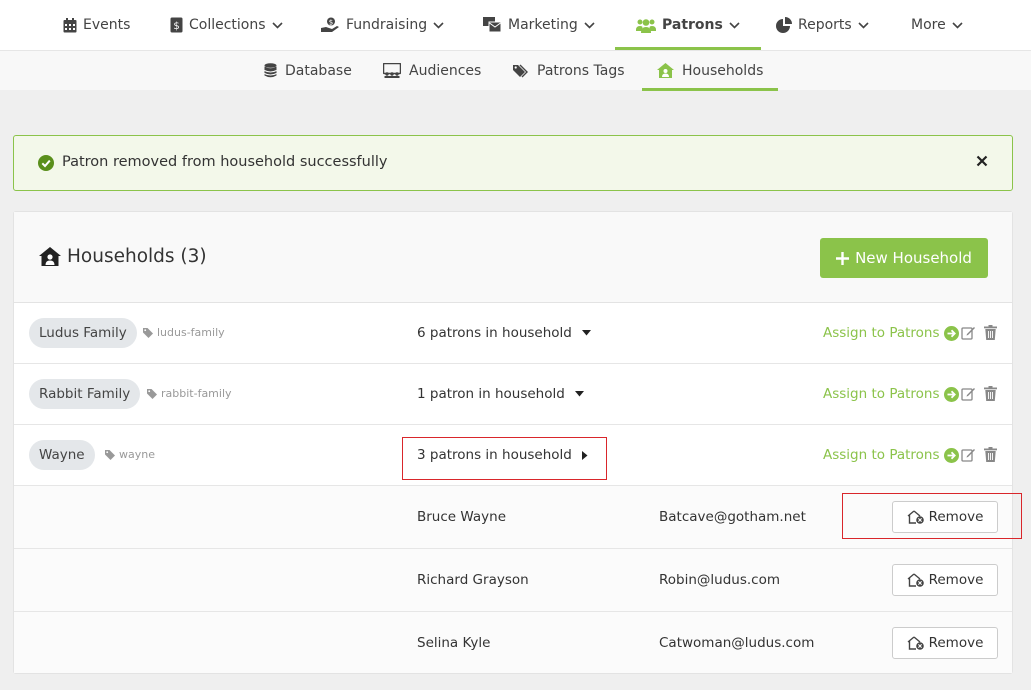 This screenshot has height=690, width=1031. Describe the element at coordinates (137, 256) in the screenshot. I see `page-title-text: Households (3)` at that location.